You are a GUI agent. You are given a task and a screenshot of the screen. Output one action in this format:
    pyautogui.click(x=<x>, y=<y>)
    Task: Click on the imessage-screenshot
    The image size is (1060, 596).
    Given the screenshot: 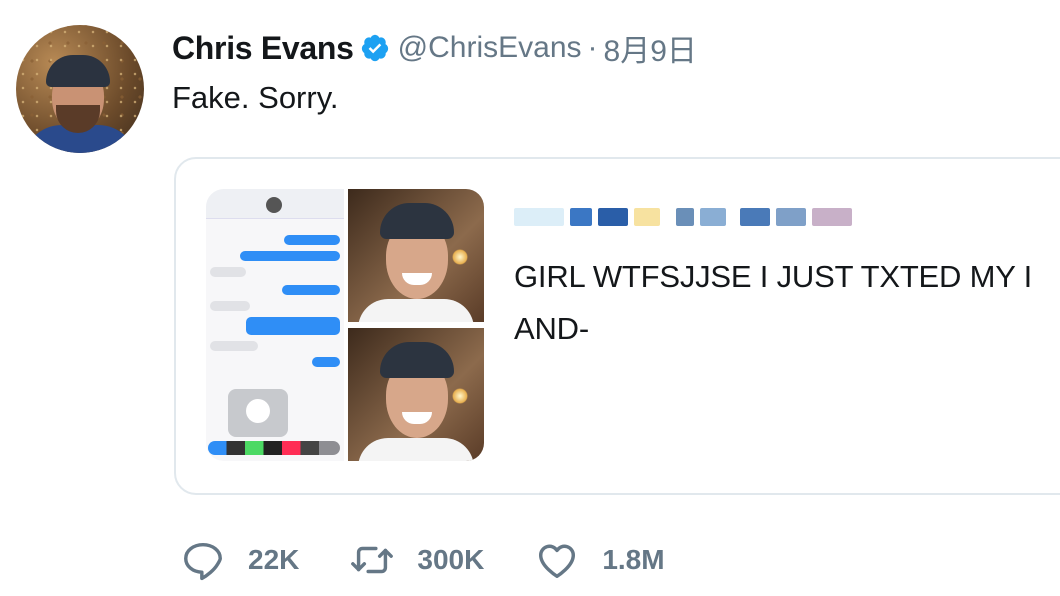 What is the action you would take?
    pyautogui.click(x=275, y=325)
    